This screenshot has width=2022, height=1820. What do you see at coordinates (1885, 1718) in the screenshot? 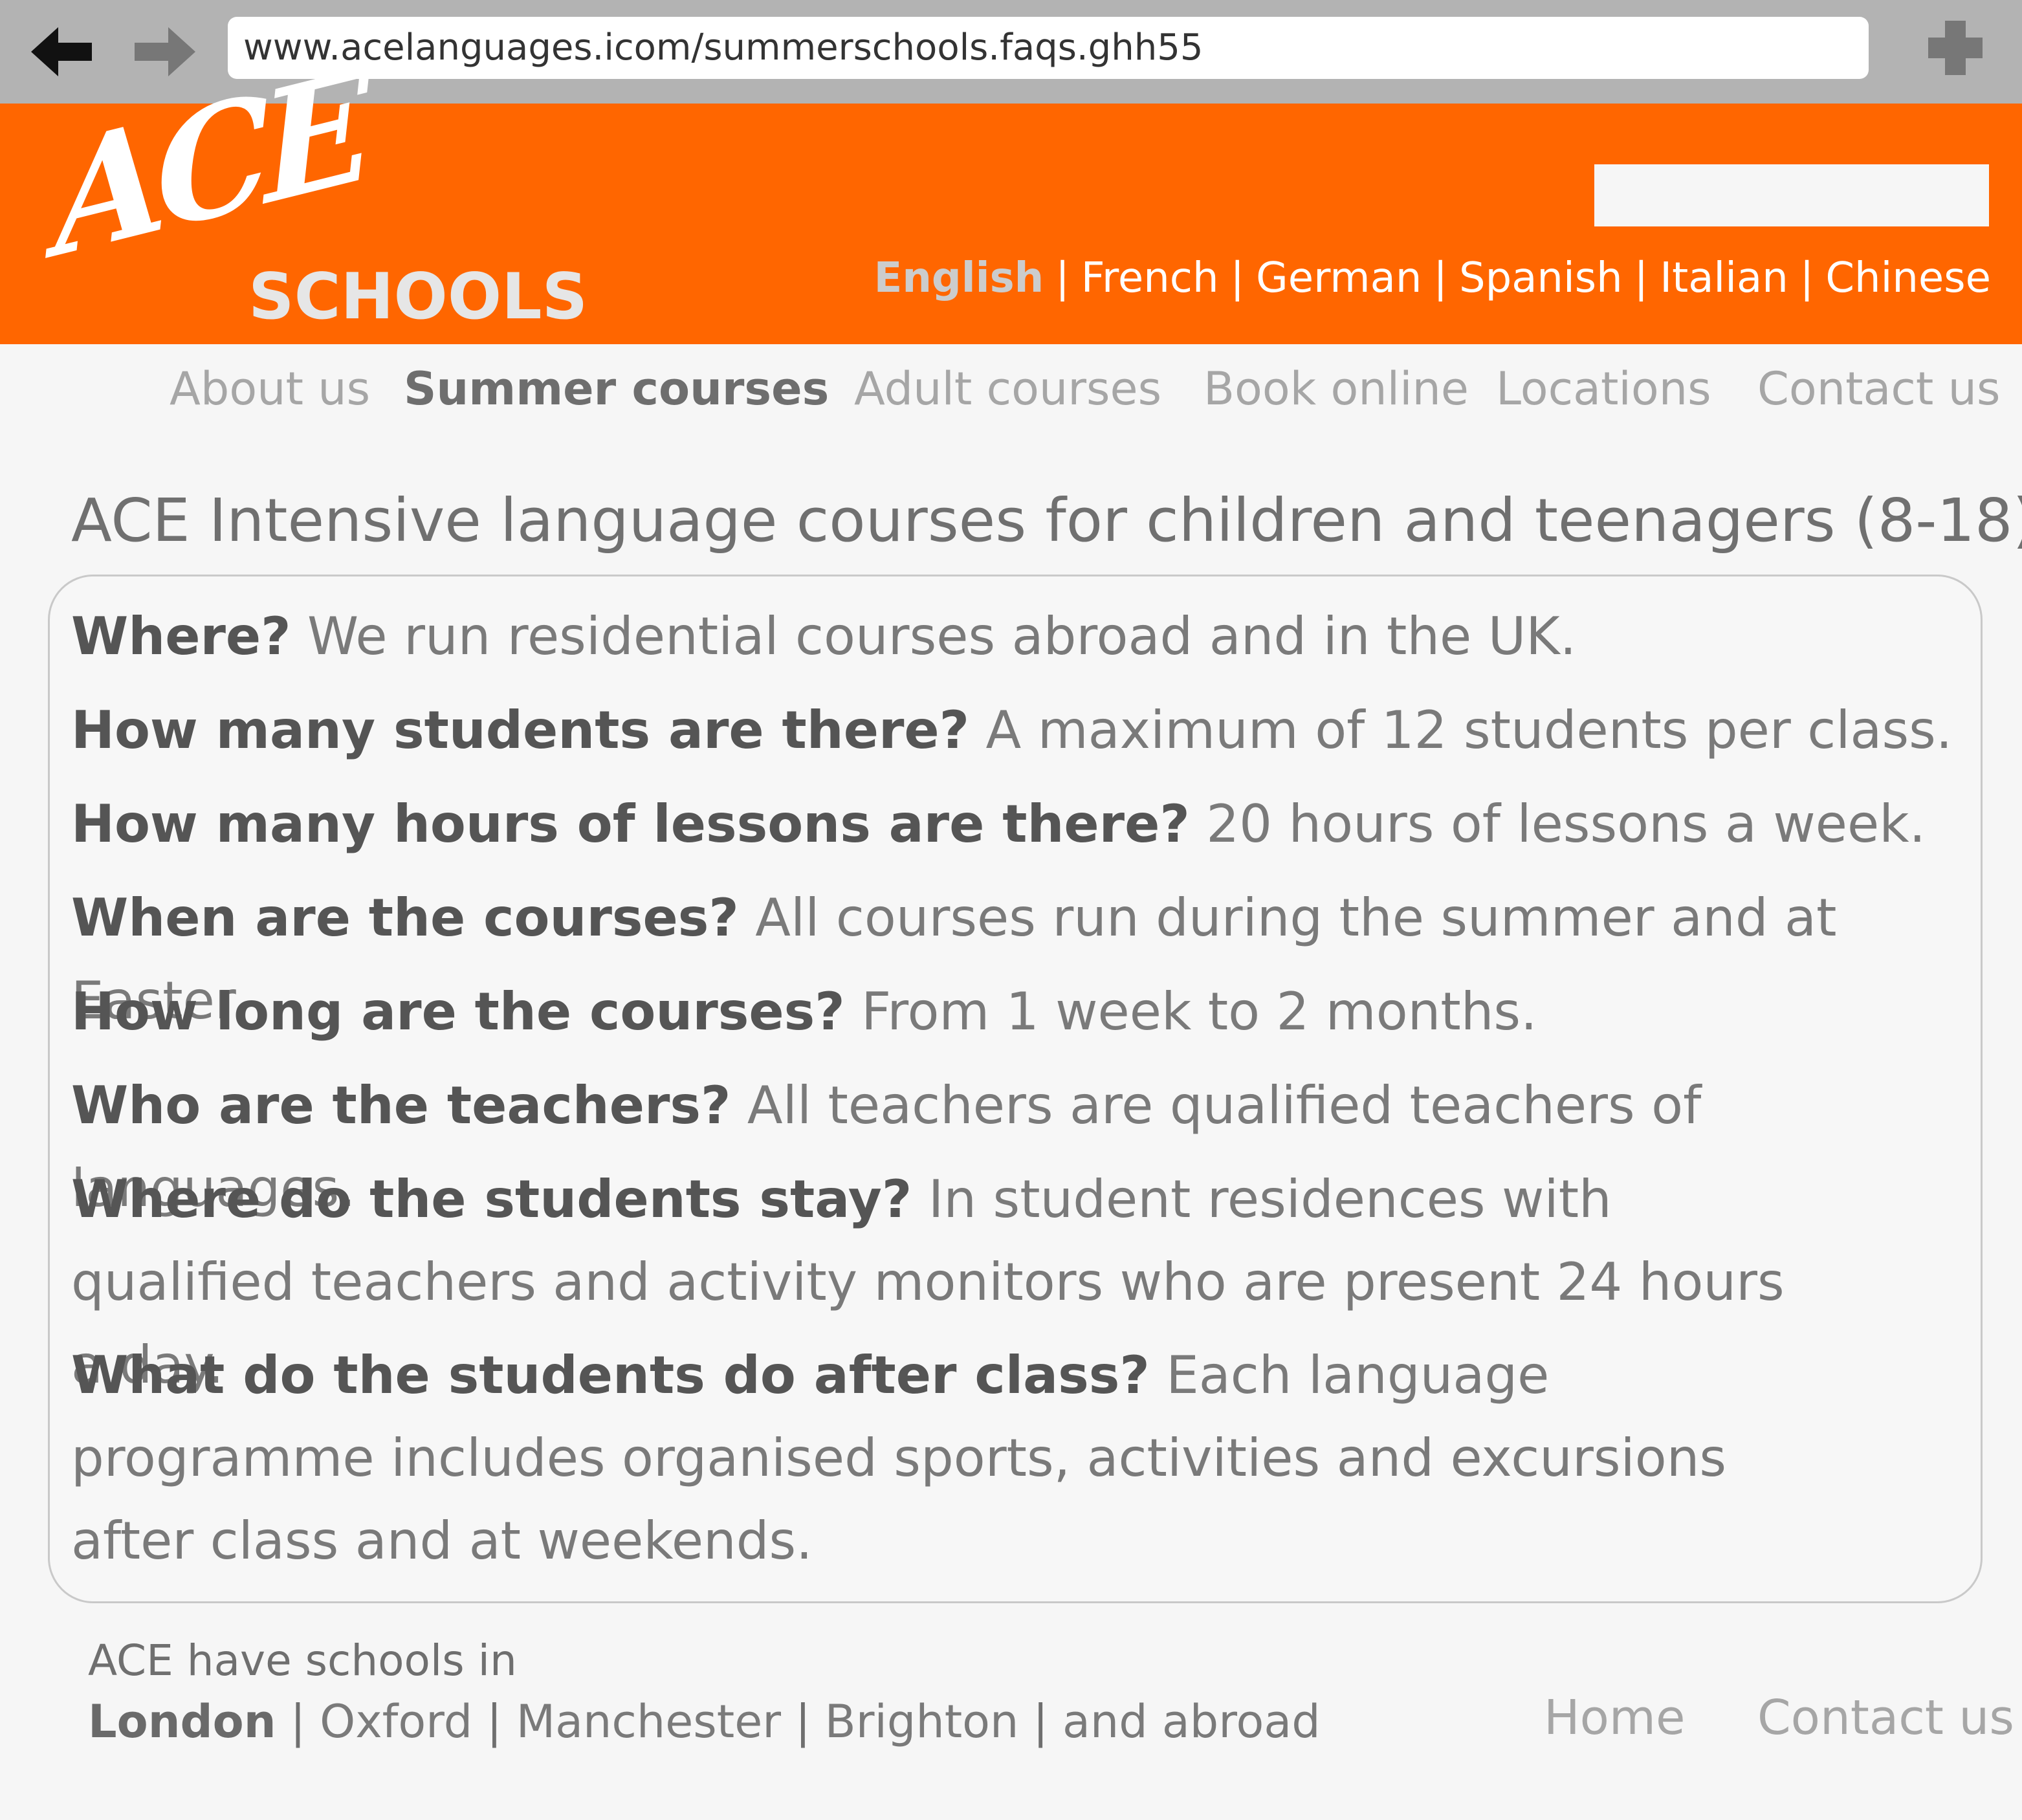
I see `footer-contact-link: Contact us` at bounding box center [1885, 1718].